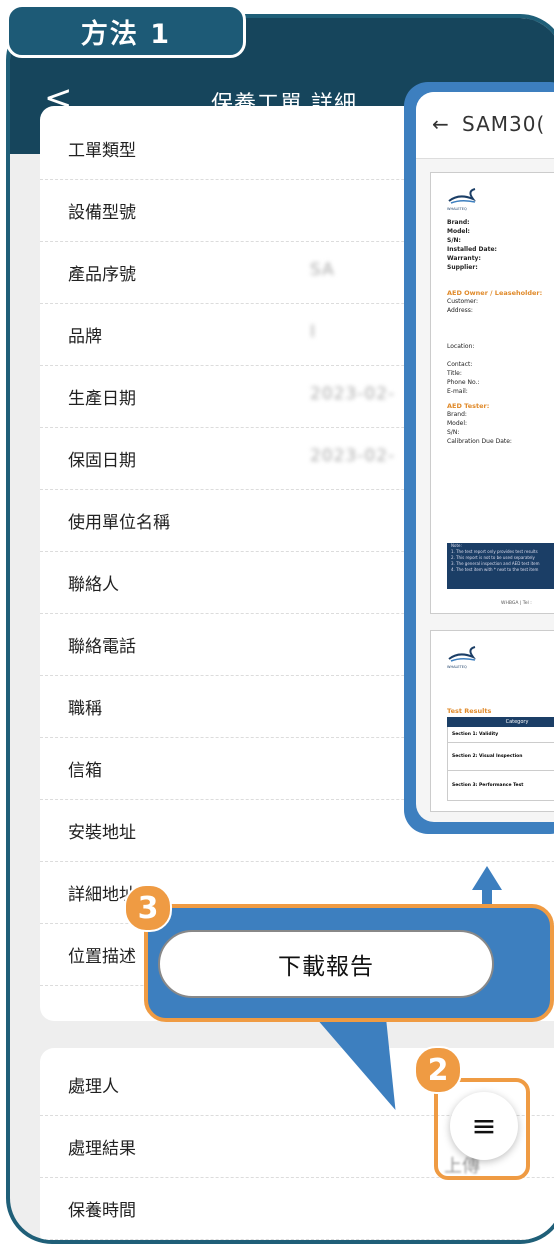 This screenshot has height=1244, width=554. What do you see at coordinates (85, 709) in the screenshot?
I see `detail-label: 職稱` at bounding box center [85, 709].